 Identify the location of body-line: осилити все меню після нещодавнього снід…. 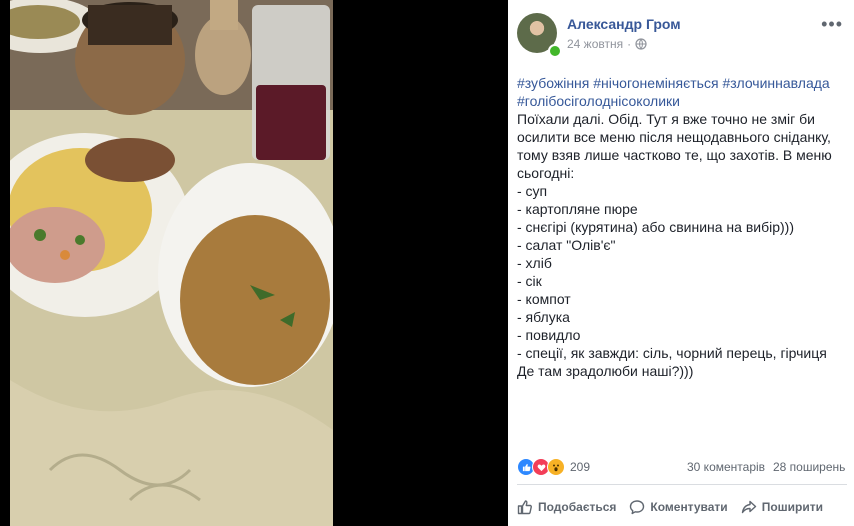
(674, 137).